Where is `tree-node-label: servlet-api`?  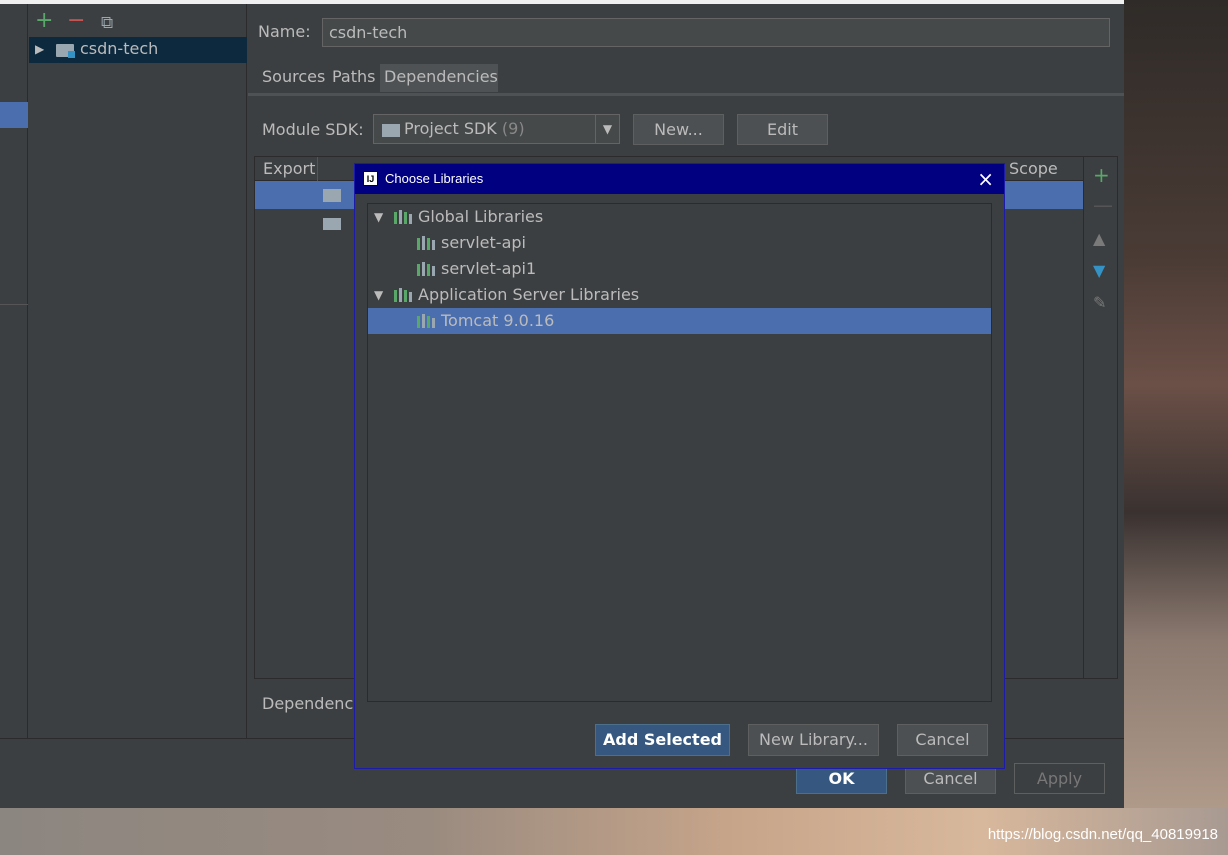 tree-node-label: servlet-api is located at coordinates (483, 242).